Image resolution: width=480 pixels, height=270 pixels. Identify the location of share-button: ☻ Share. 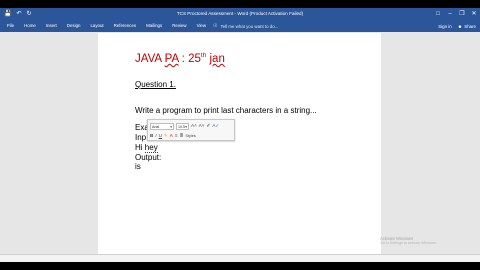
(467, 26).